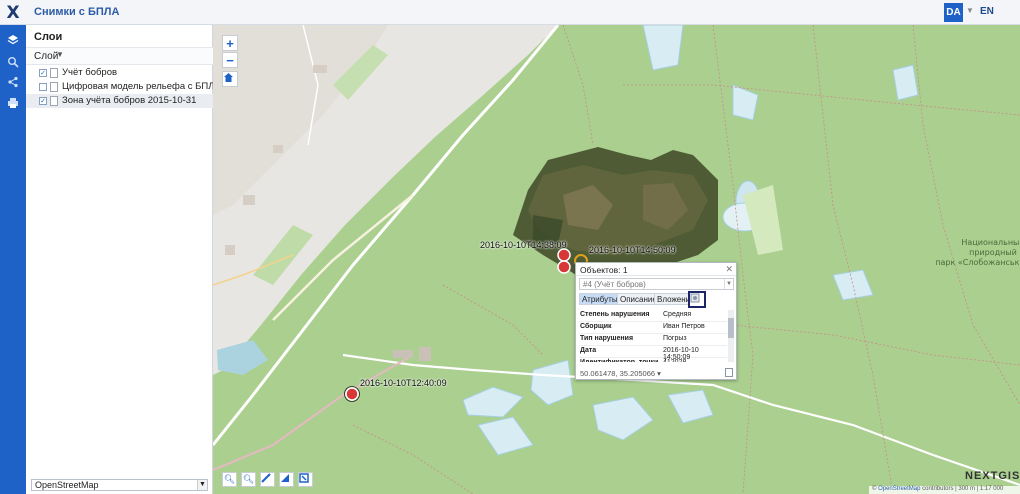  I want to click on feature-select-value: #4 (Учёт бобров), so click(614, 284).